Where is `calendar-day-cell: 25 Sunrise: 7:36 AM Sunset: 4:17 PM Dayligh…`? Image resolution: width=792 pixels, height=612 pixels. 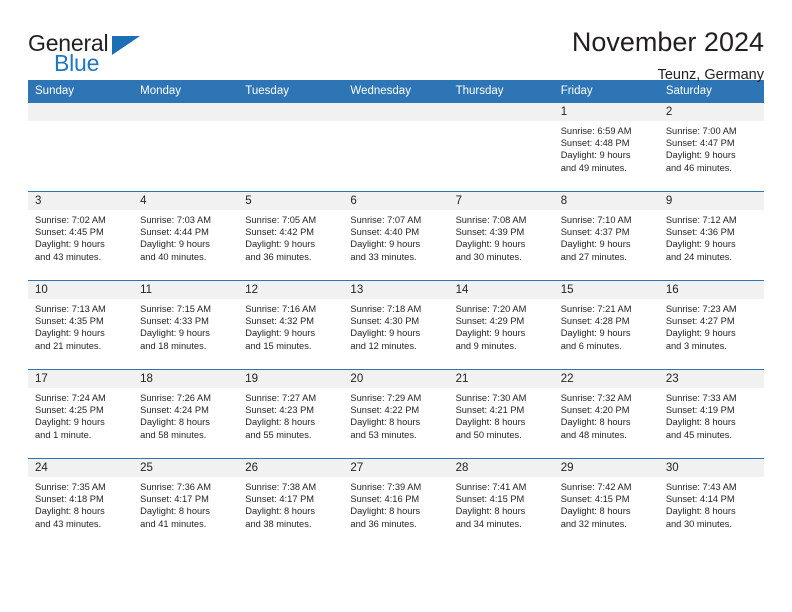
calendar-day-cell: 25 Sunrise: 7:36 AM Sunset: 4:17 PM Dayligh… is located at coordinates (186, 503).